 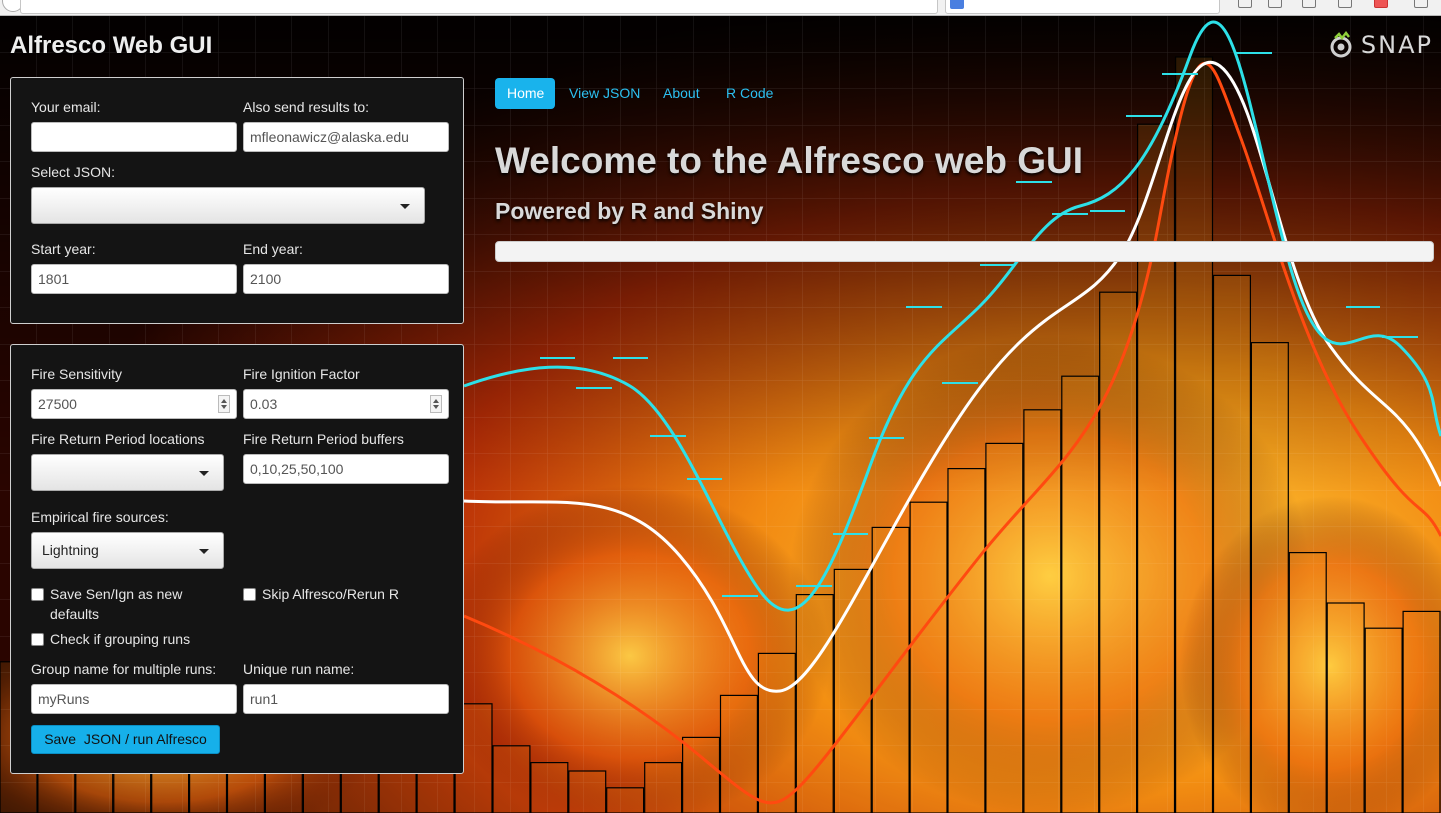 I want to click on search-engine-icon, so click(x=957, y=4).